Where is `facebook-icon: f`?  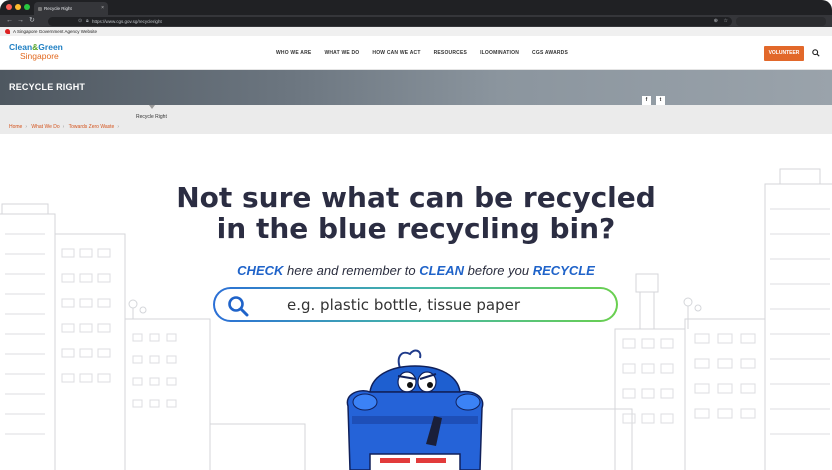
facebook-icon: f is located at coordinates (646, 100).